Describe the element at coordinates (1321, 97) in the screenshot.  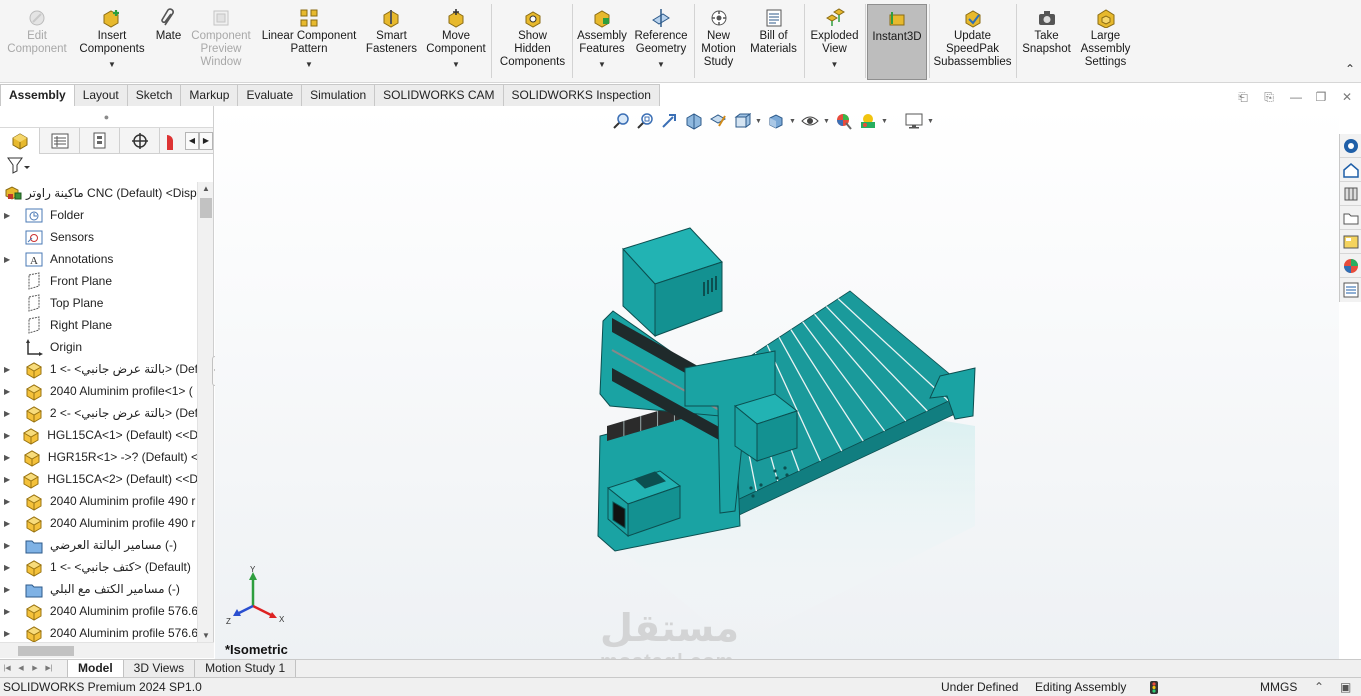
I see `restore-icon: ❐` at that location.